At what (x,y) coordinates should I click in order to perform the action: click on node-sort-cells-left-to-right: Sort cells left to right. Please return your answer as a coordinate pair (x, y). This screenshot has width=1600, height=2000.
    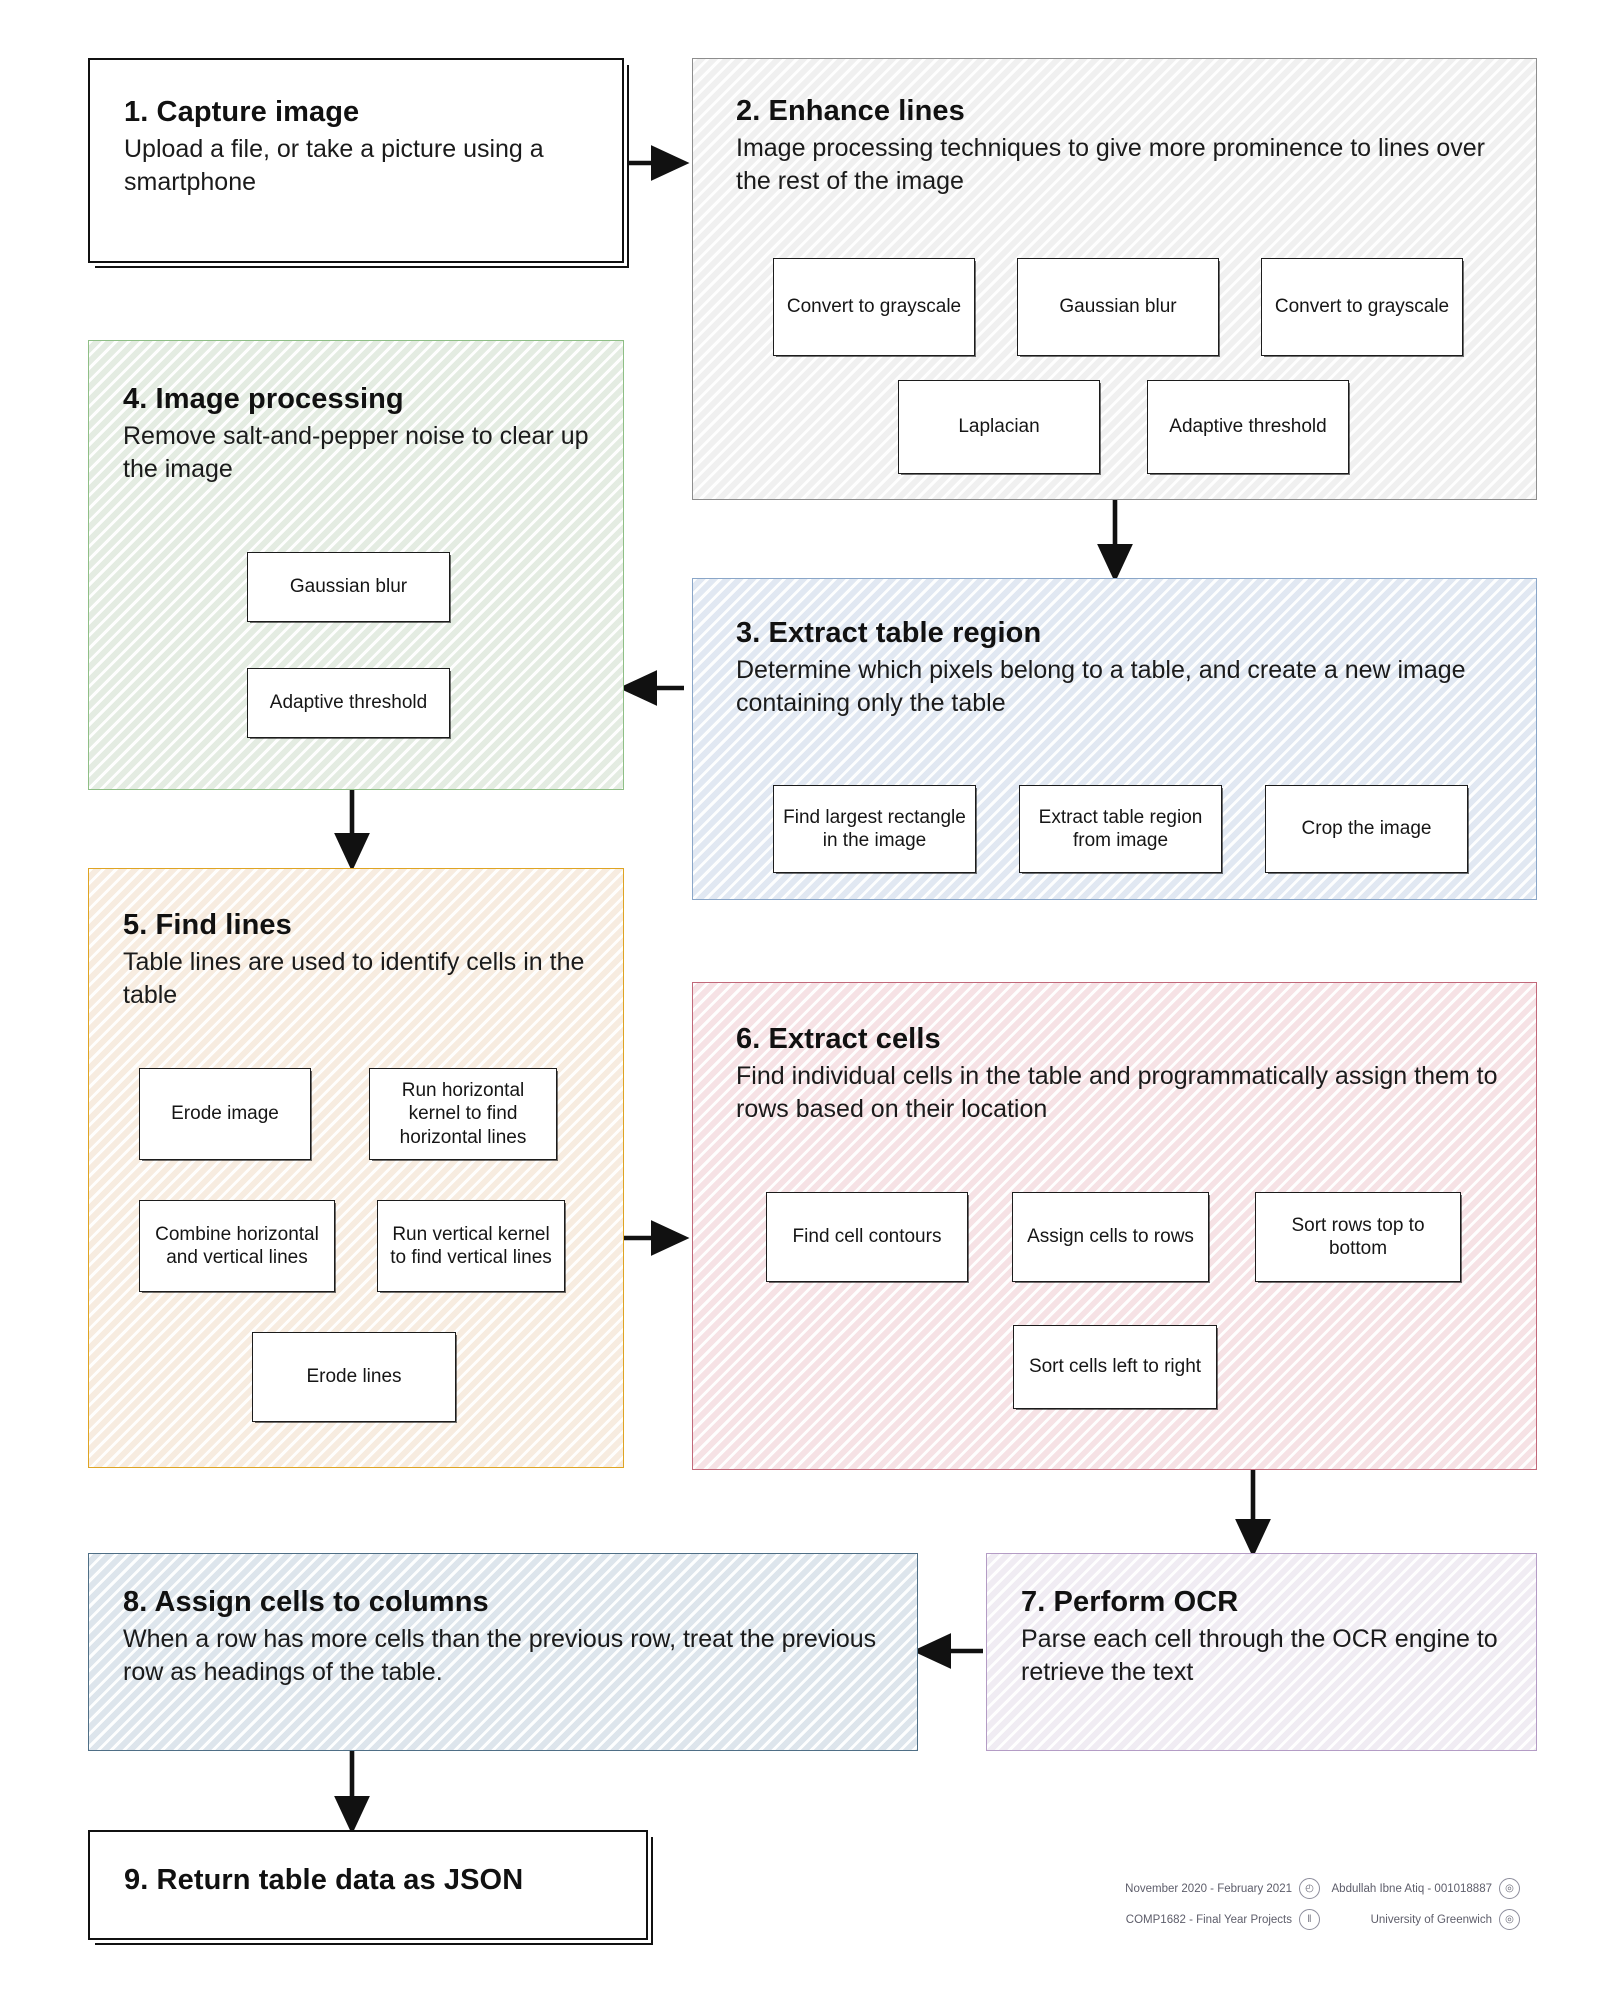
    Looking at the image, I should click on (1115, 1367).